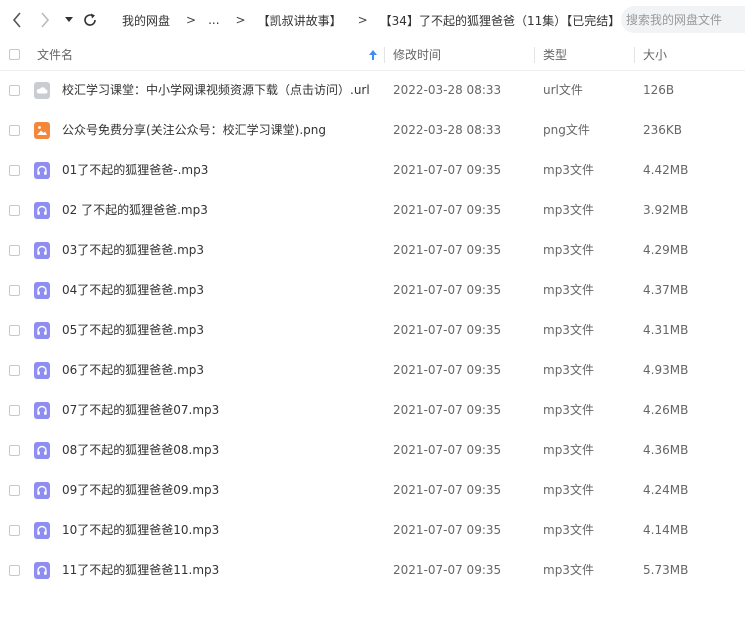 This screenshot has height=622, width=745. What do you see at coordinates (666, 570) in the screenshot?
I see `file-size: 5.73MB` at bounding box center [666, 570].